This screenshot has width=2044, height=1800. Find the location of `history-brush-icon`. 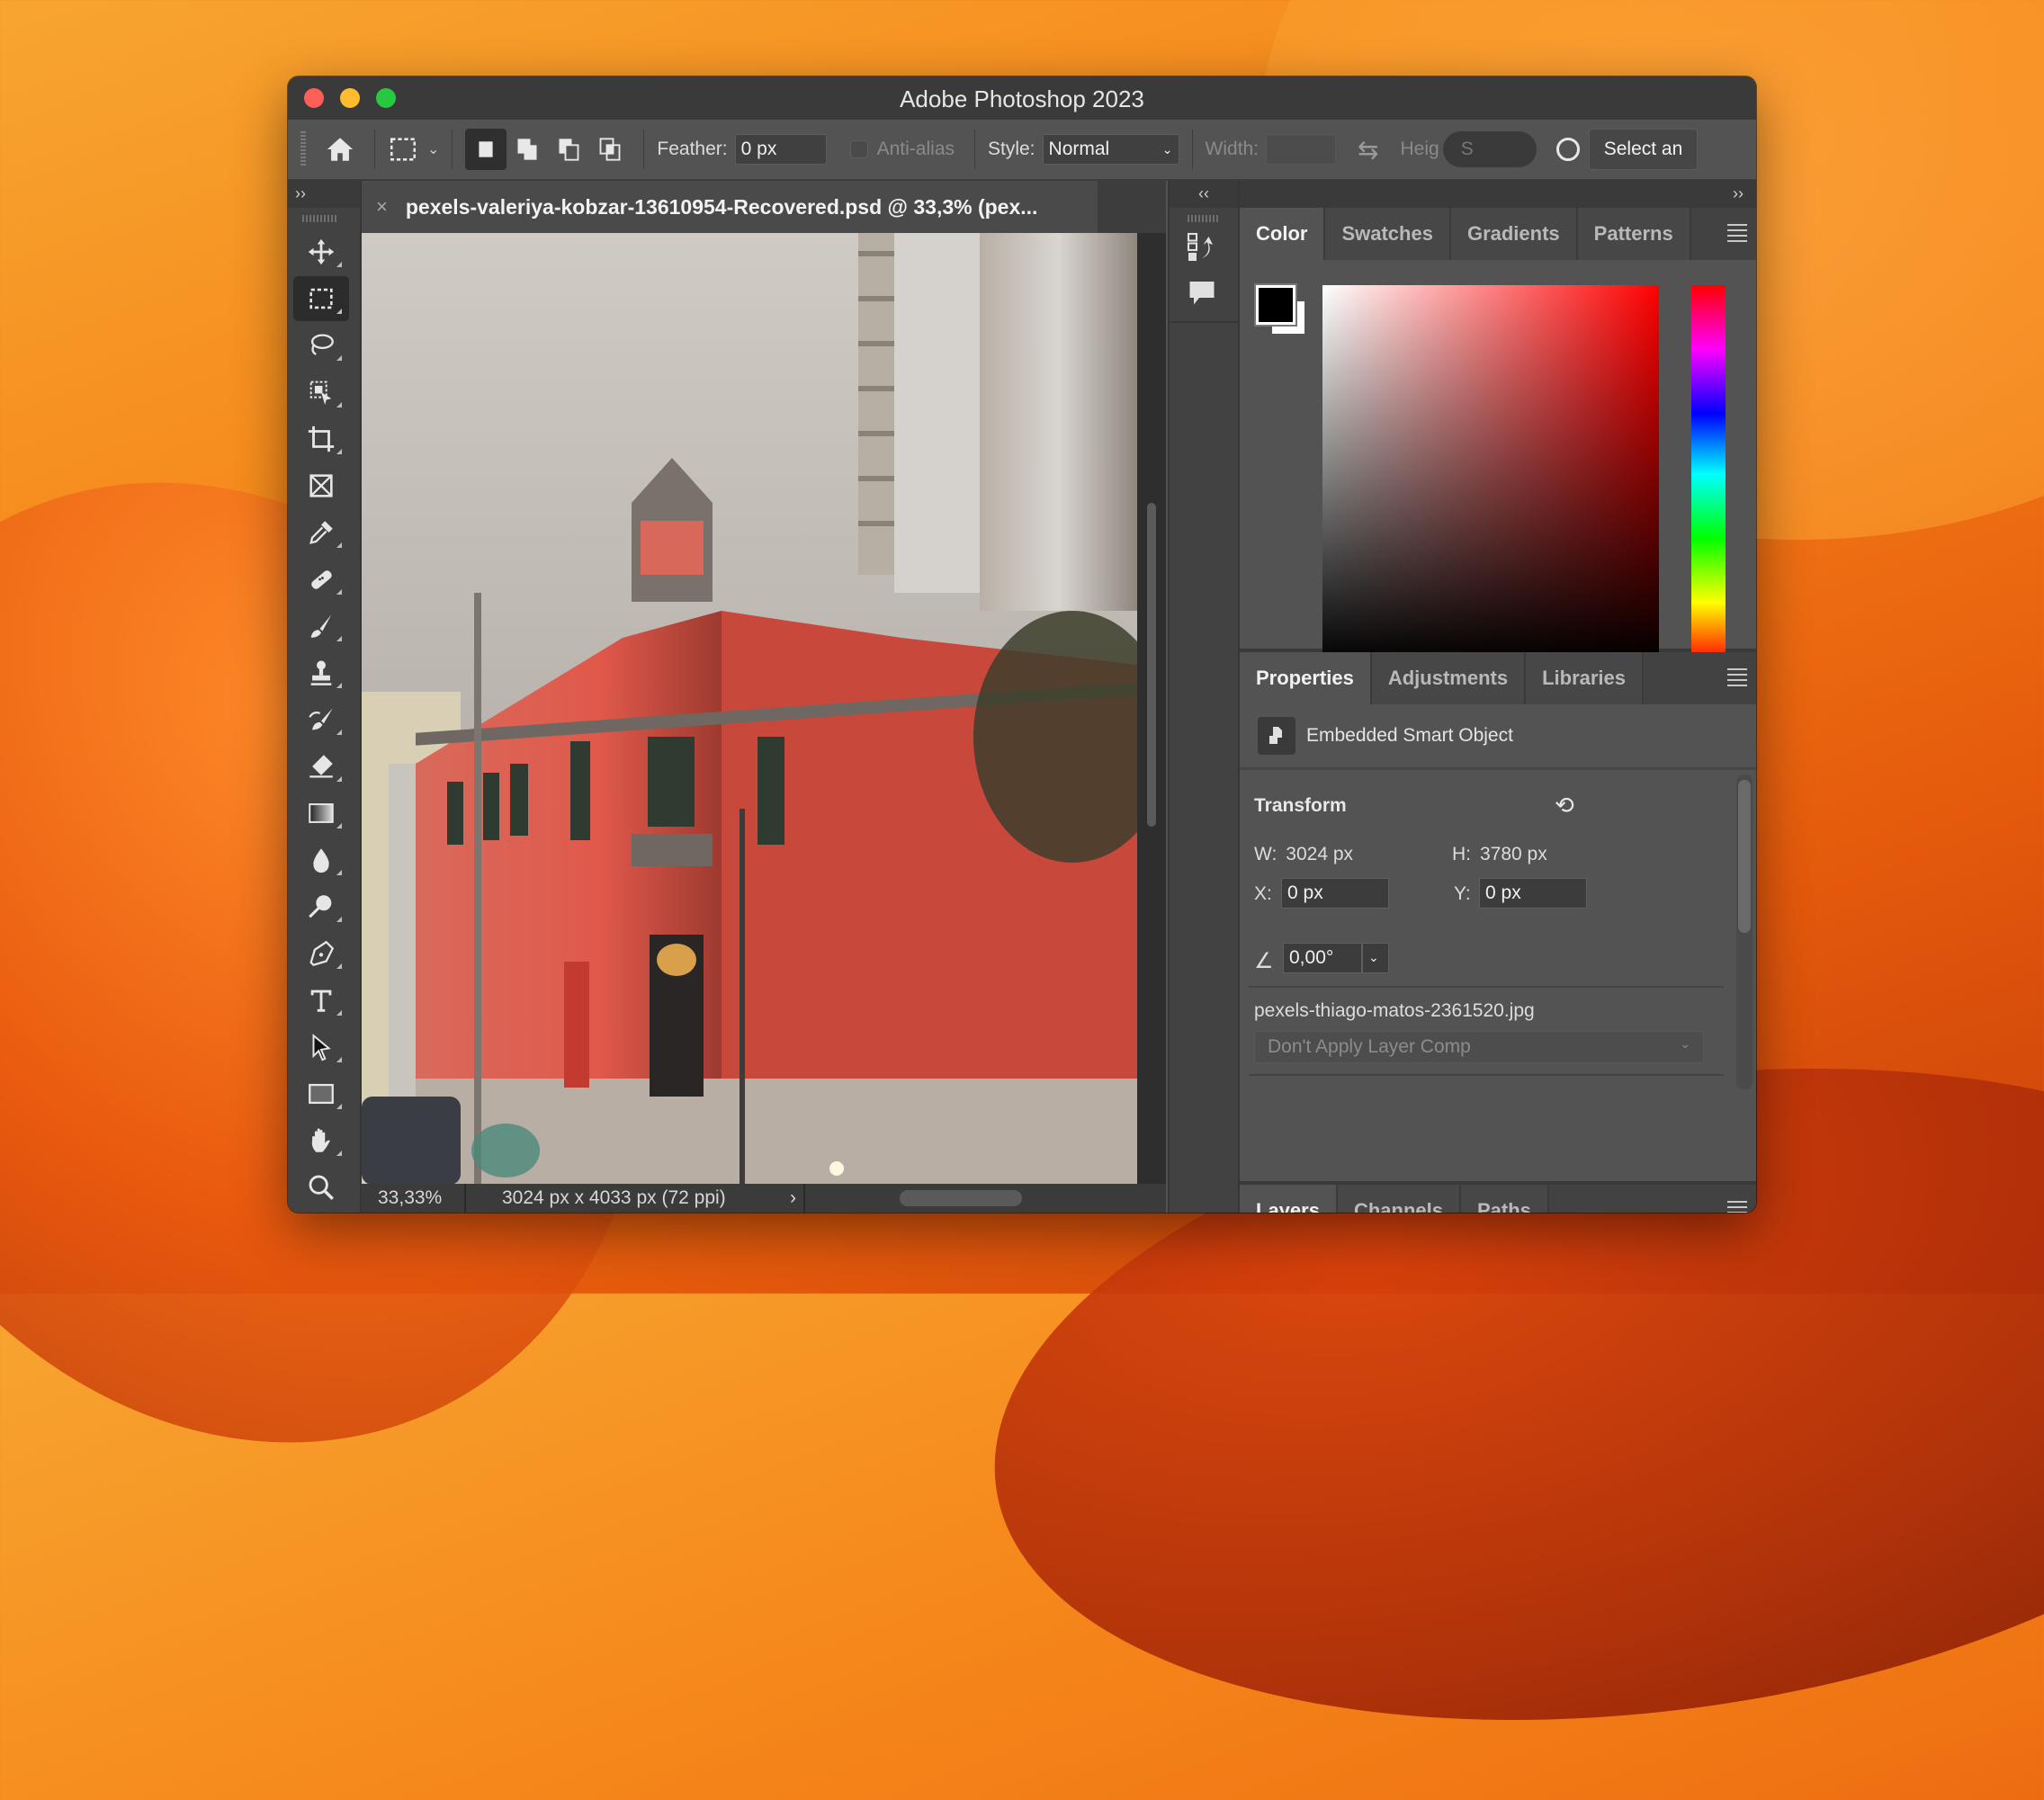

history-brush-icon is located at coordinates (321, 719).